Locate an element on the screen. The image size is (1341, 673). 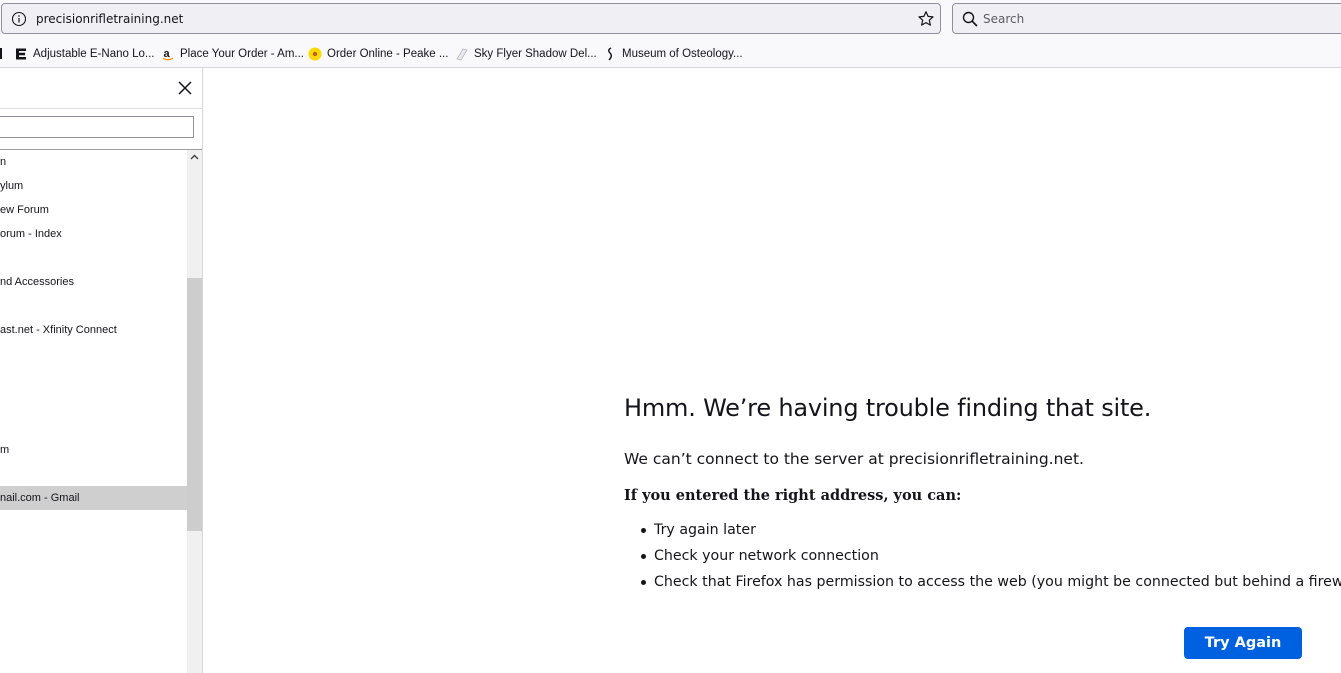
info-icon is located at coordinates (19, 19).